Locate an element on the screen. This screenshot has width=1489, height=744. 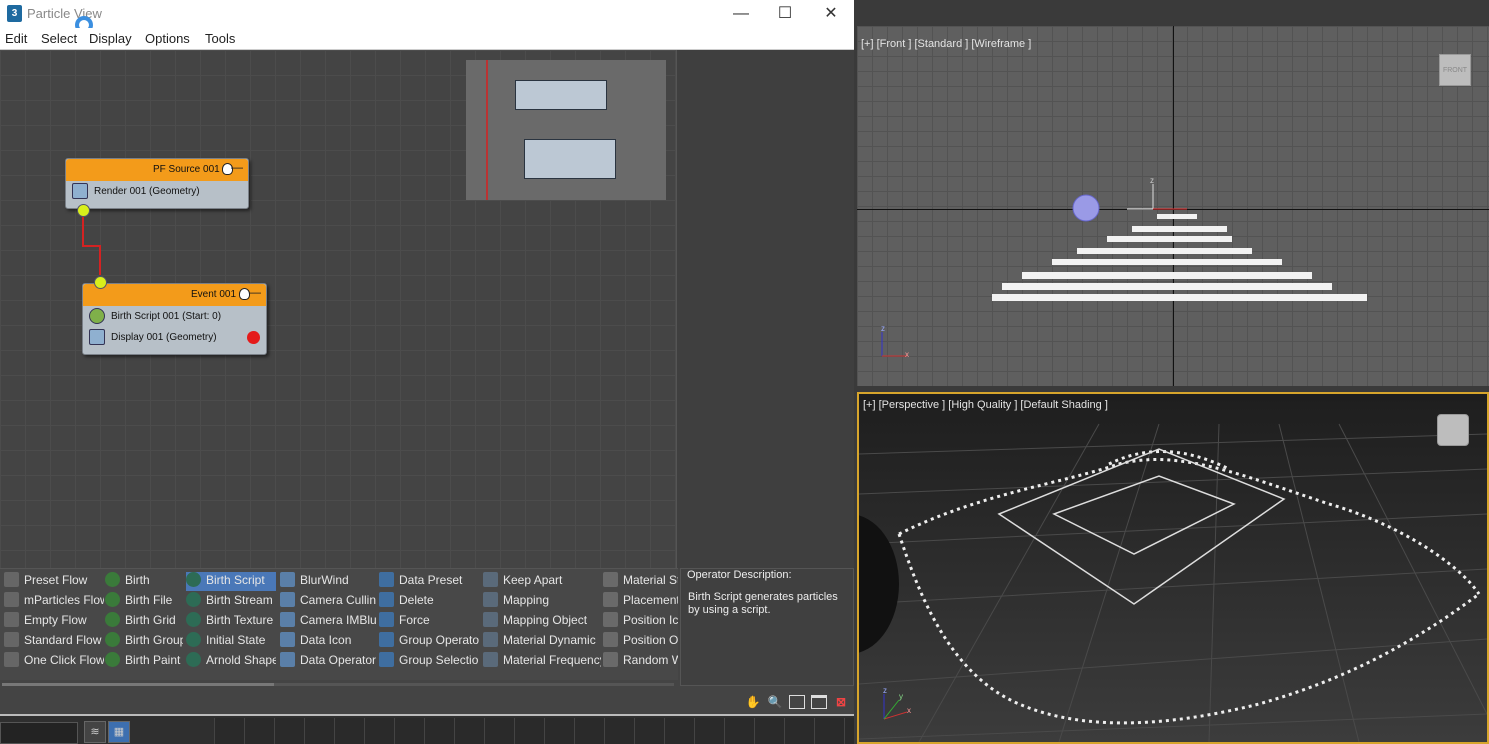
menu-edit: Edit is located at coordinates (16, 38).